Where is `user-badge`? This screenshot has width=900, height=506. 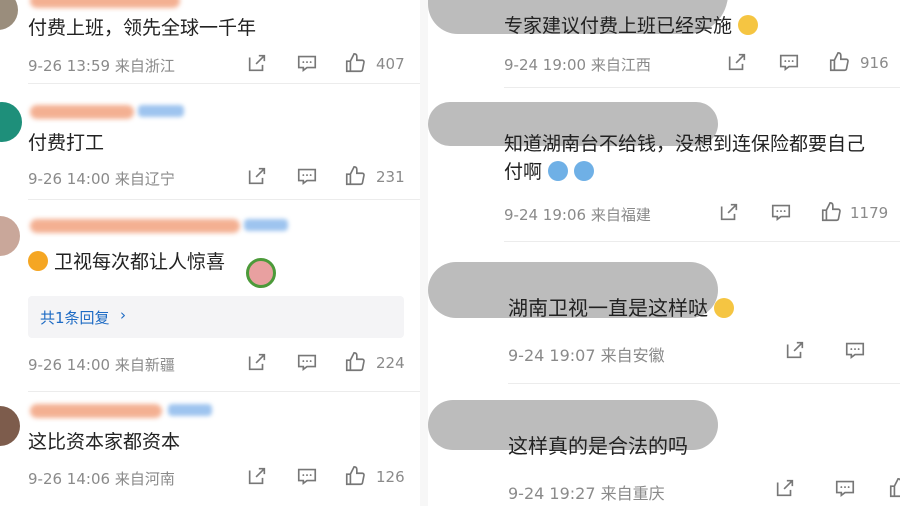 user-badge is located at coordinates (266, 225).